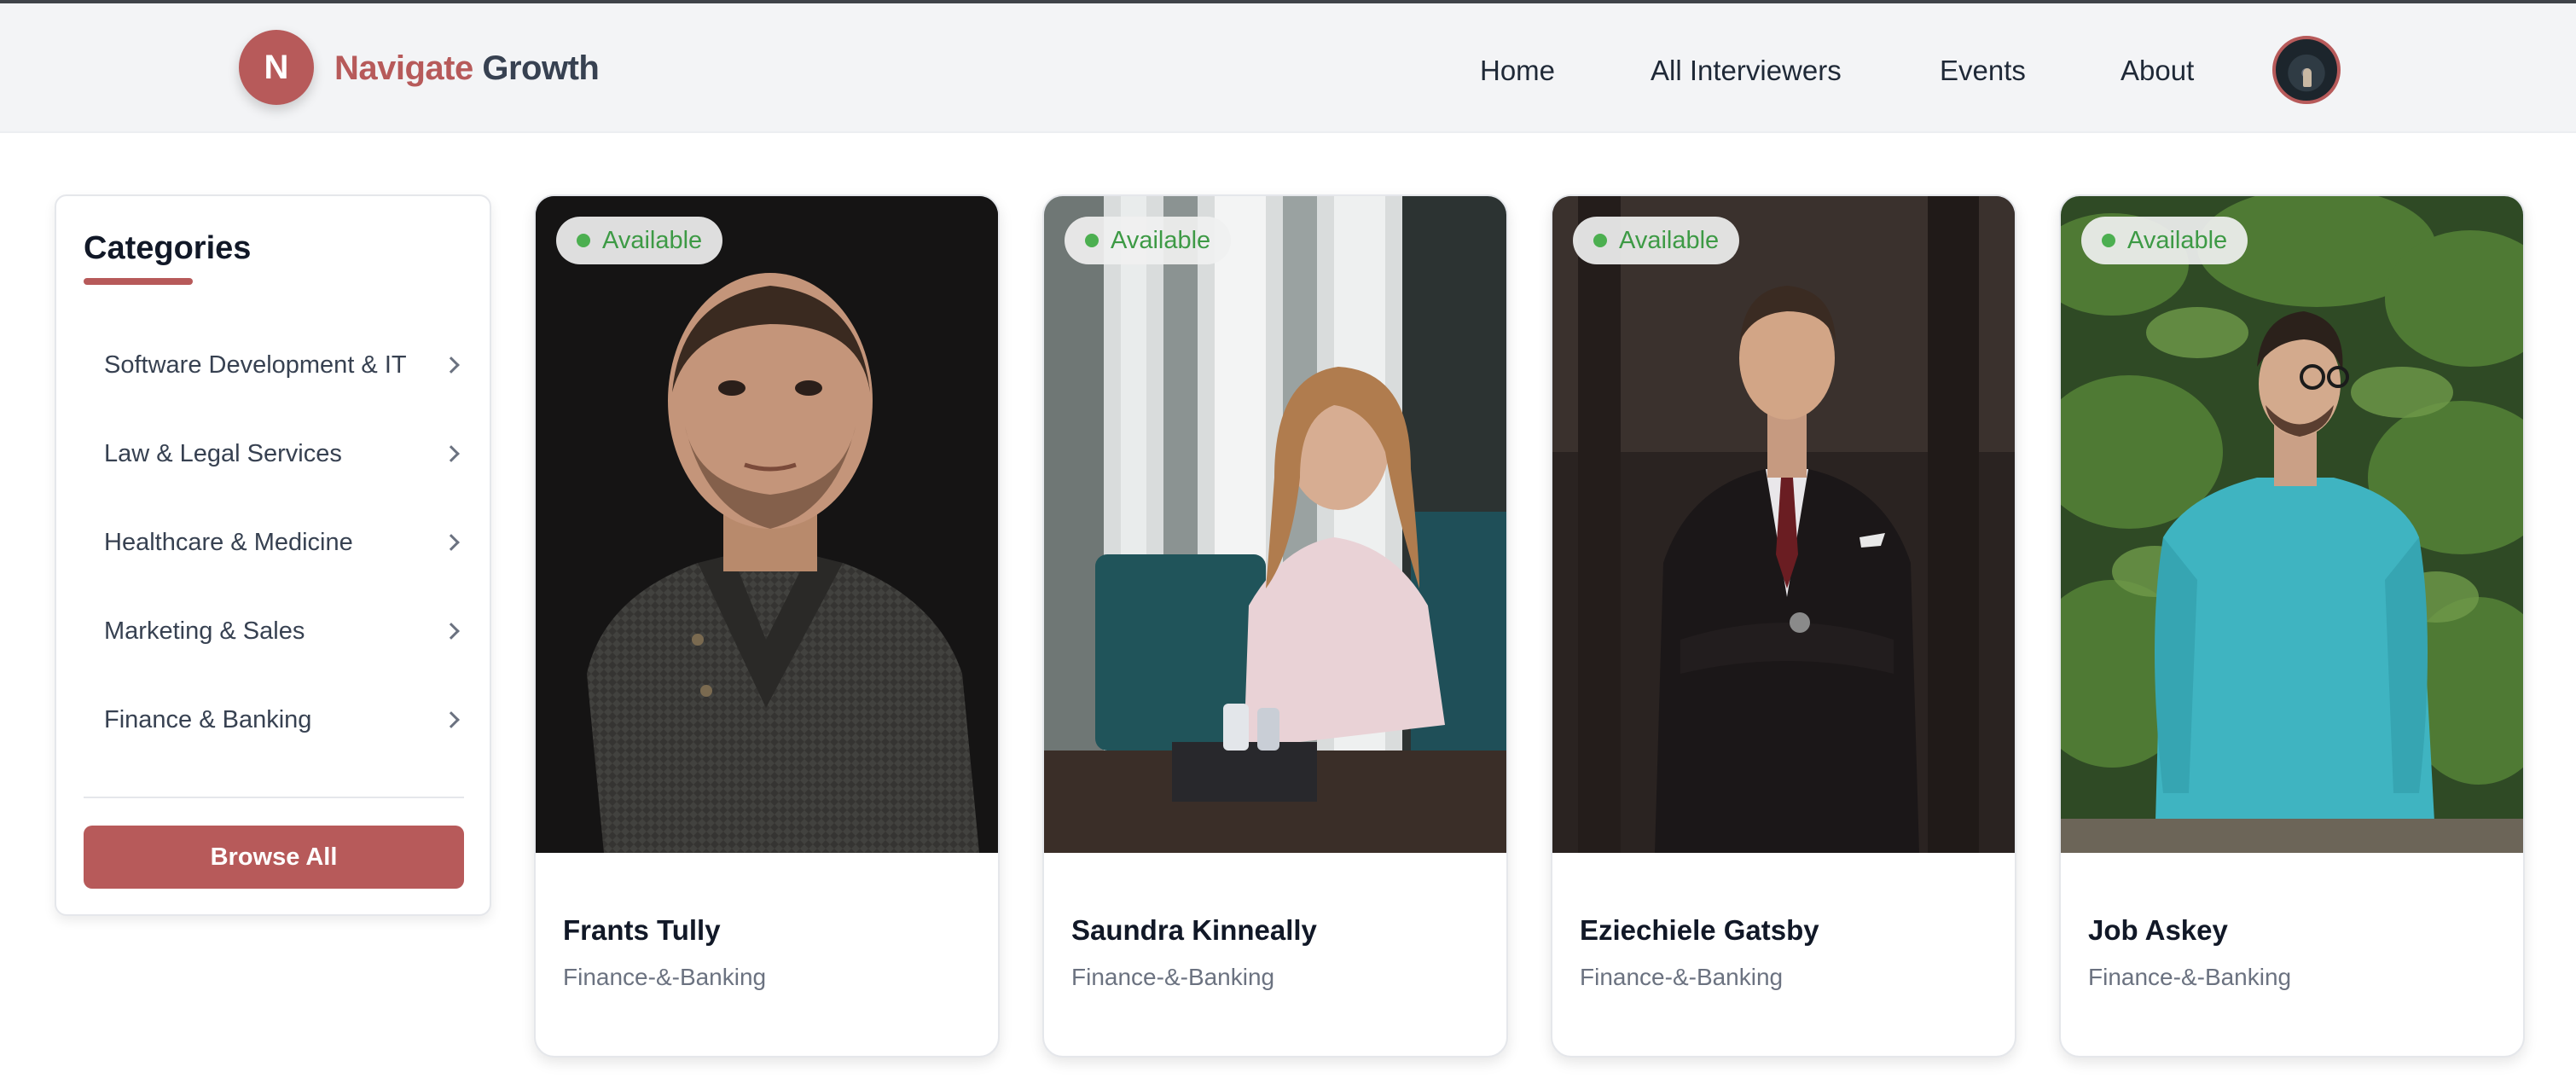 This screenshot has width=2576, height=1078. Describe the element at coordinates (138, 281) in the screenshot. I see `title-underline` at that location.